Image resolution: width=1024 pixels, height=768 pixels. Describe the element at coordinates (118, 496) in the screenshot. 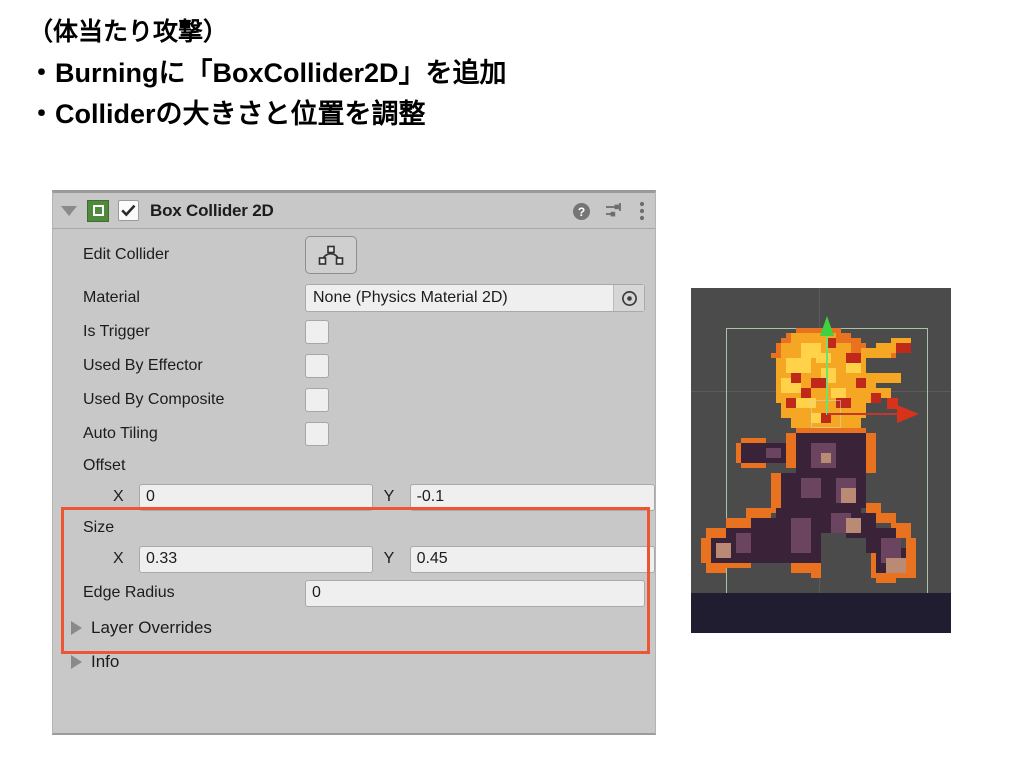

I see `offset-x-axis-label: X` at that location.